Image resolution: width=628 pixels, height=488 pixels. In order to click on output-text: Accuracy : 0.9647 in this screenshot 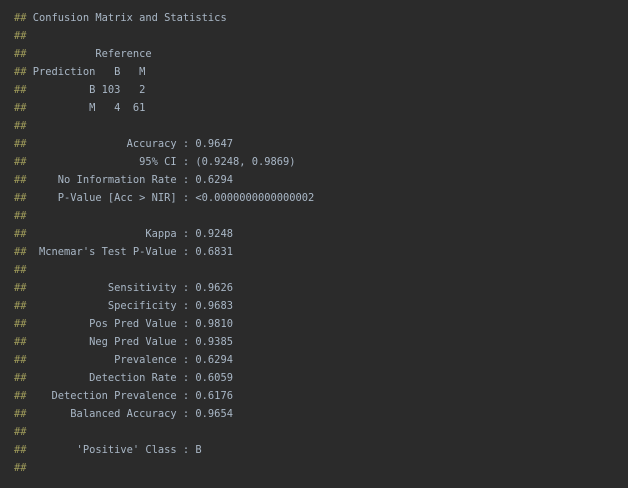, I will do `click(129, 144)`.